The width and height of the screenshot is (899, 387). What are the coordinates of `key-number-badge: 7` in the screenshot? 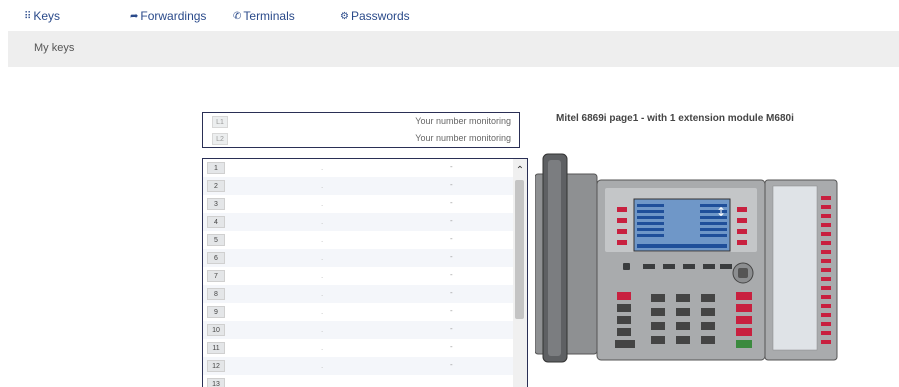 It's located at (216, 276).